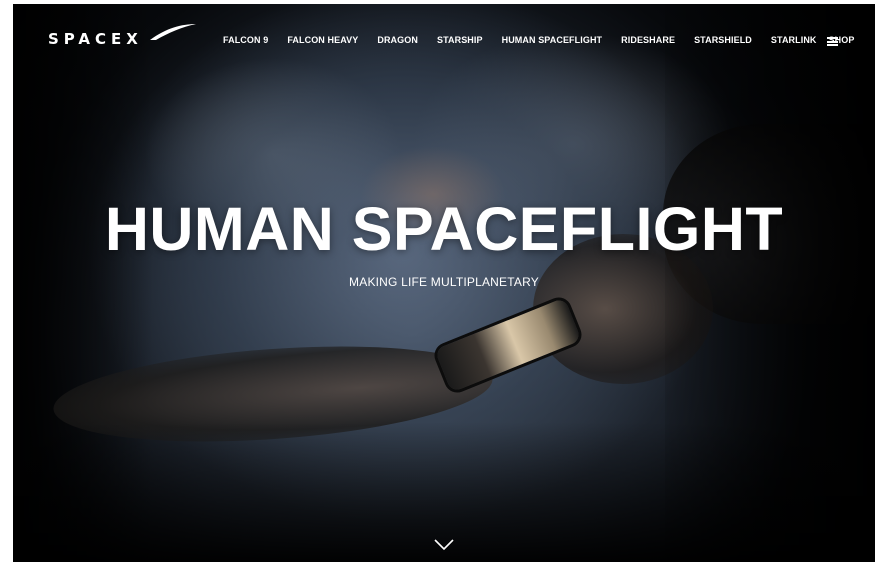 Image resolution: width=876 pixels, height=563 pixels. I want to click on nav-item-starshield: STARSHIELD, so click(723, 40).